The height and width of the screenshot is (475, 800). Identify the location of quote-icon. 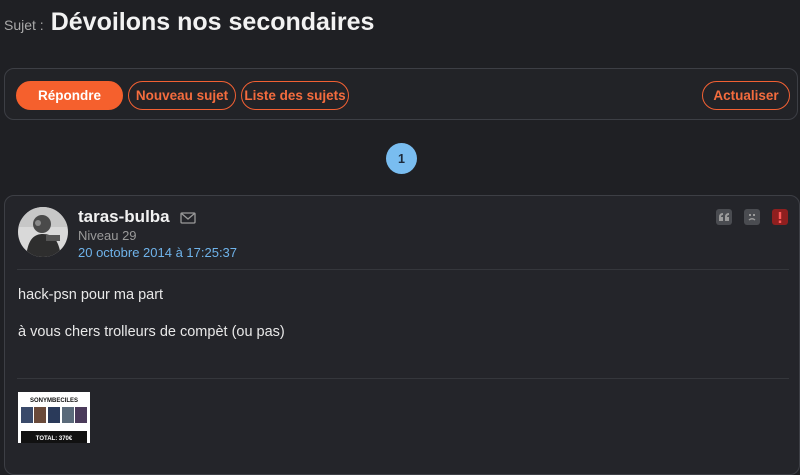
(724, 217).